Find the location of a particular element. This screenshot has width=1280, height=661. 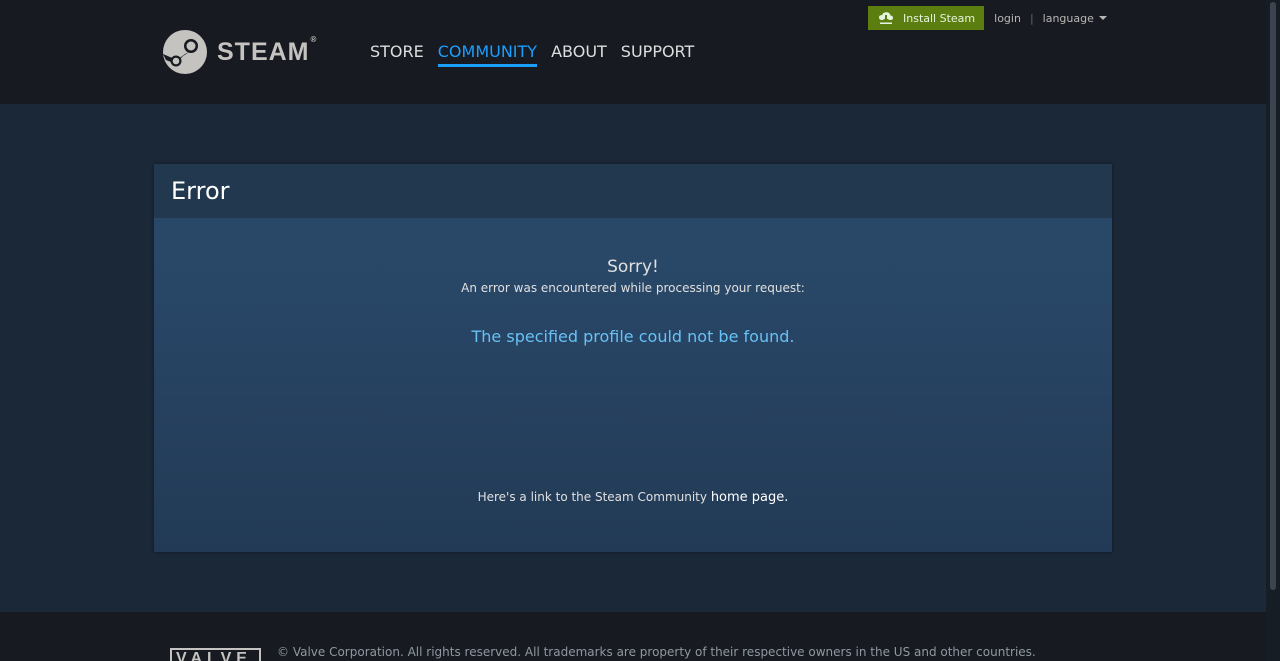

language-label: language is located at coordinates (1068, 18).